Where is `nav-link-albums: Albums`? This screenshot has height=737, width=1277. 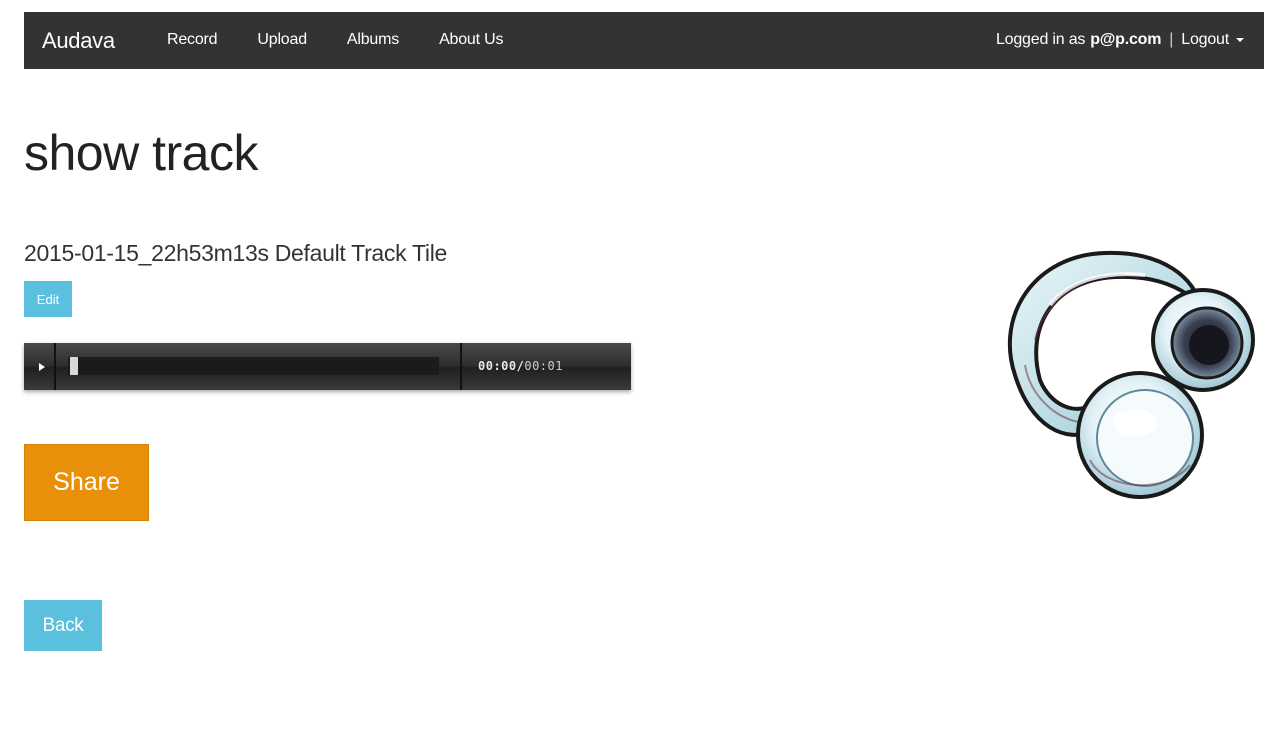 nav-link-albums: Albums is located at coordinates (373, 40).